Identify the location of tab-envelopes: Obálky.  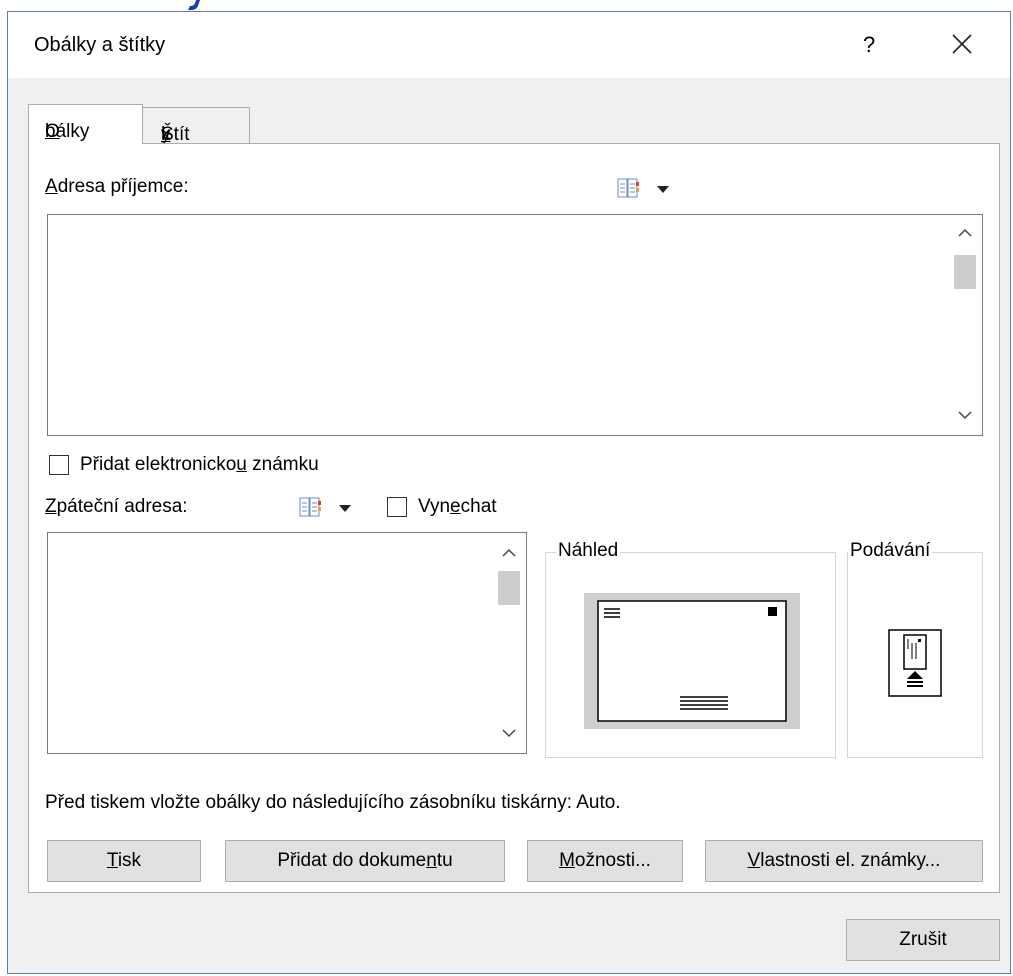
(85, 124).